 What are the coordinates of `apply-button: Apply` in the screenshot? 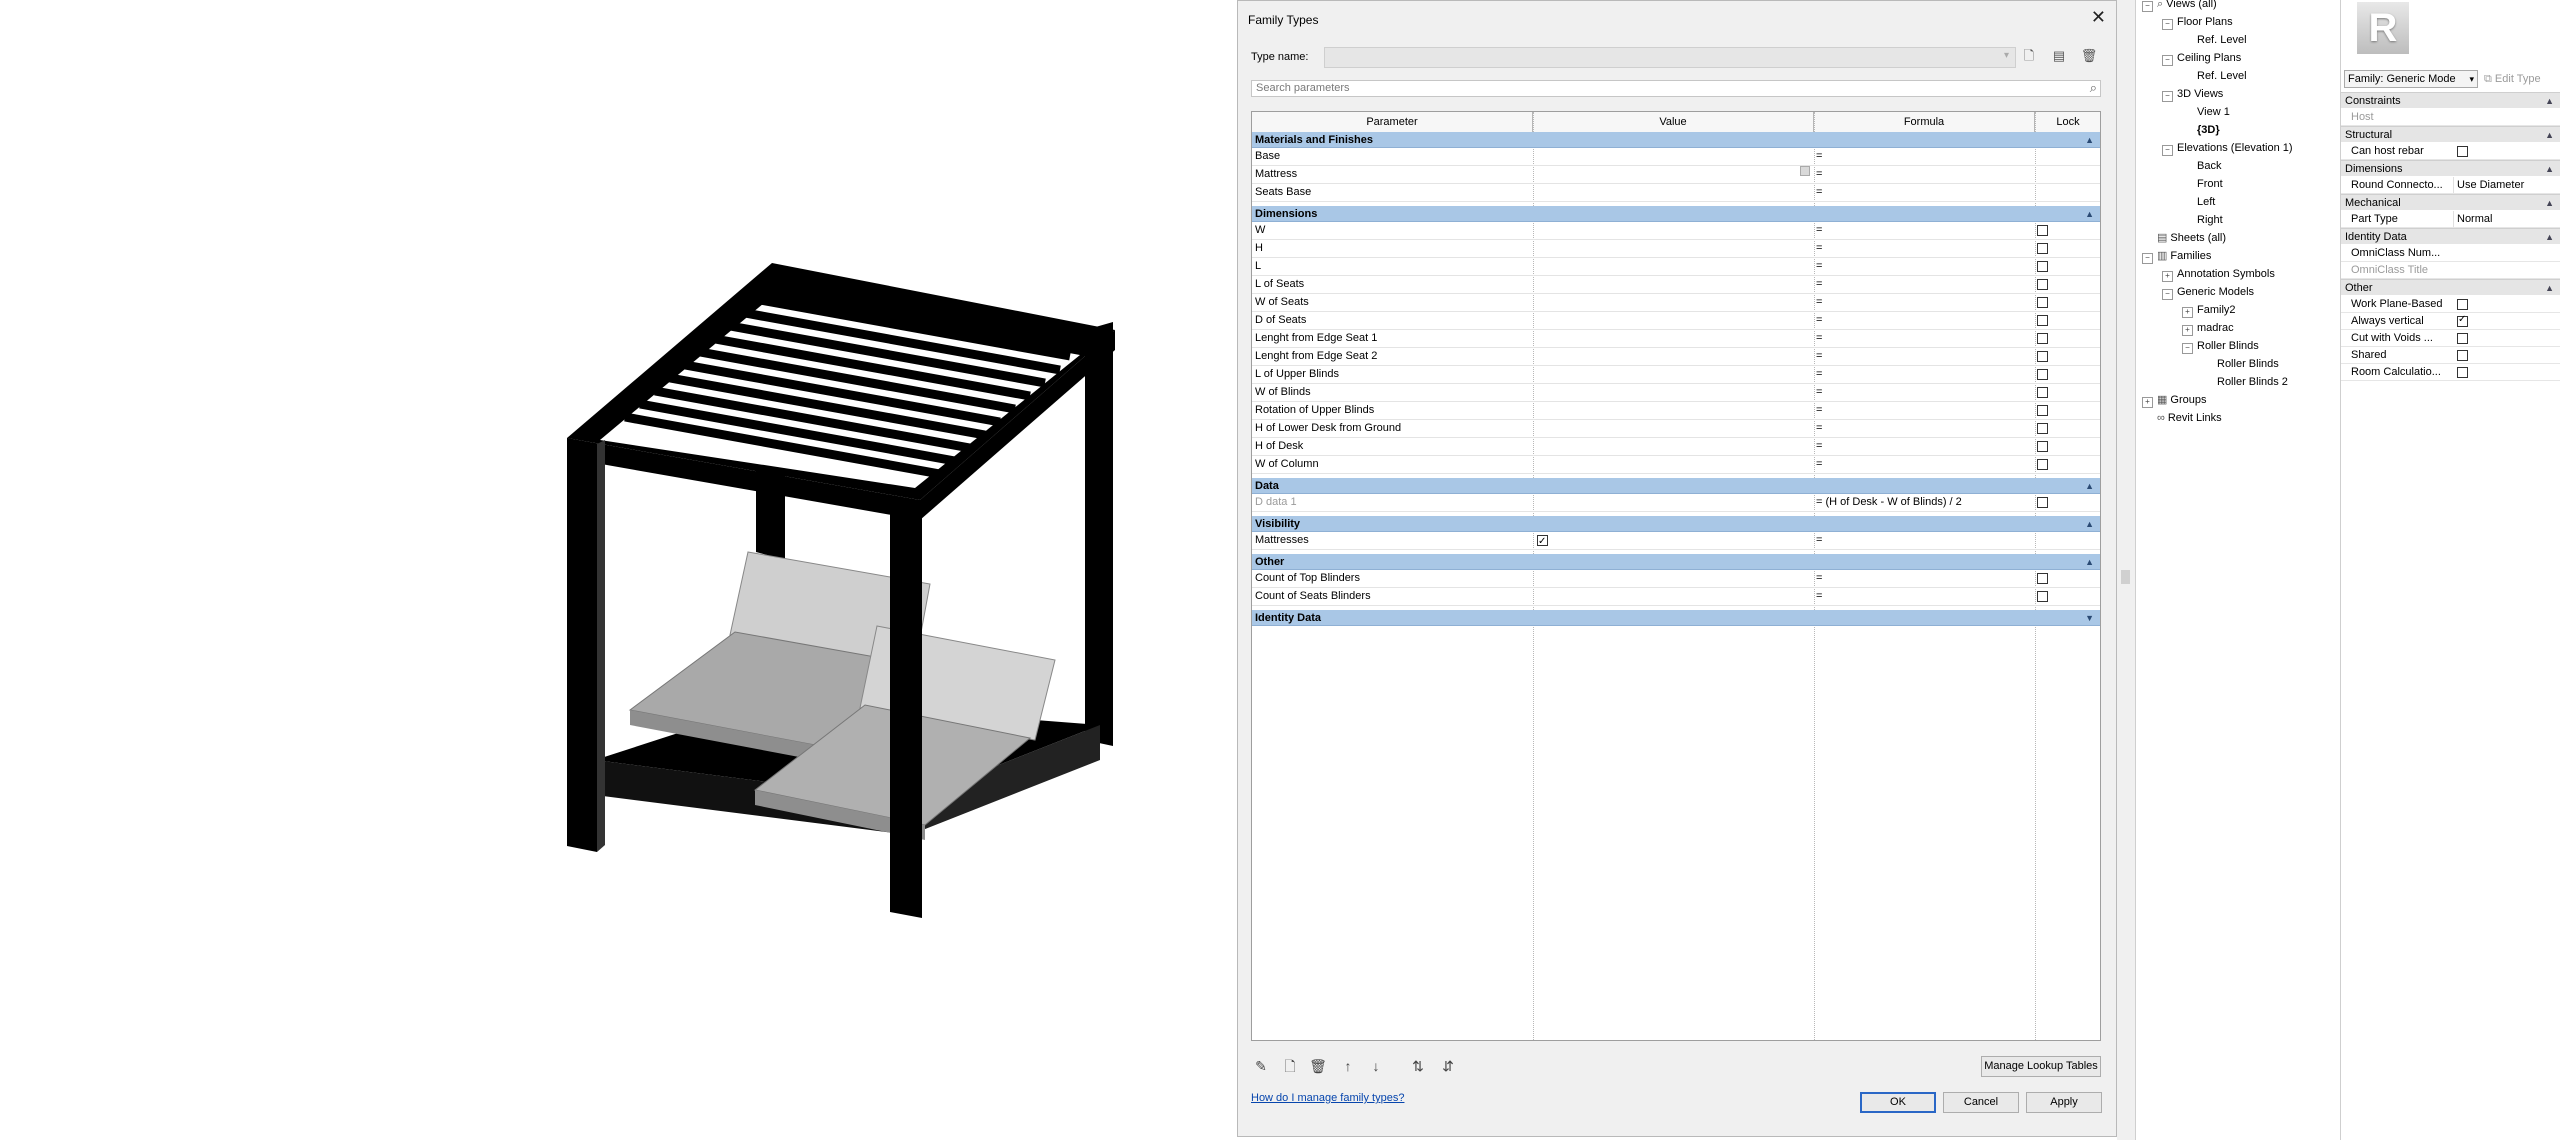 It's located at (2064, 1102).